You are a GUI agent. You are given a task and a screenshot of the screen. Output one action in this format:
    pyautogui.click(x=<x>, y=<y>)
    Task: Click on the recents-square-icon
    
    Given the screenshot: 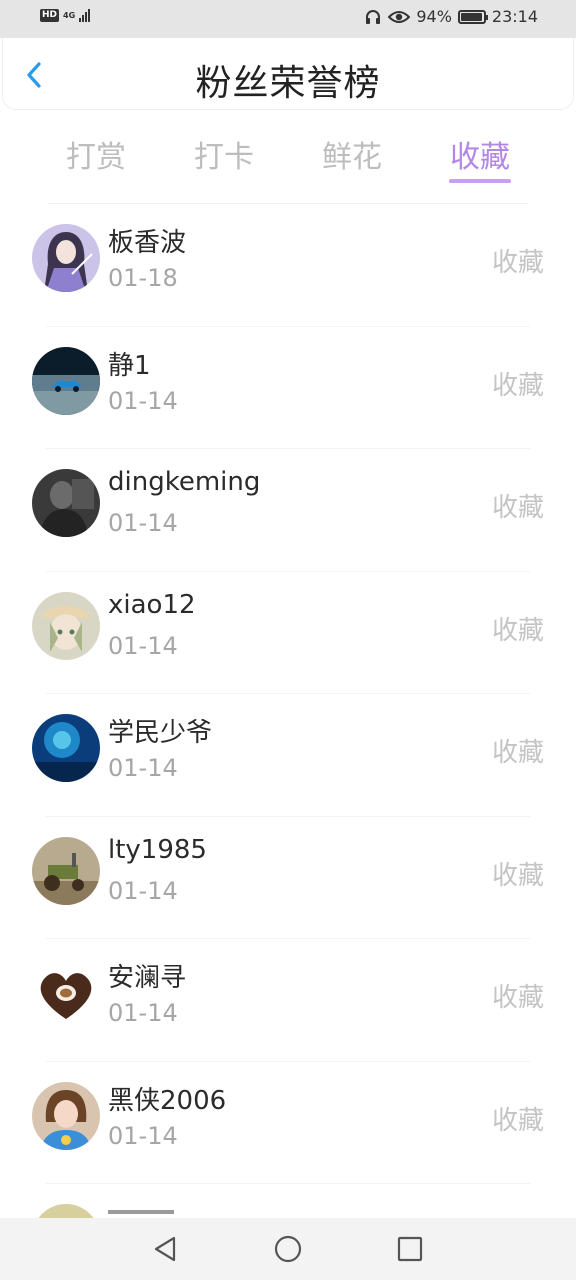 What is the action you would take?
    pyautogui.click(x=410, y=1249)
    